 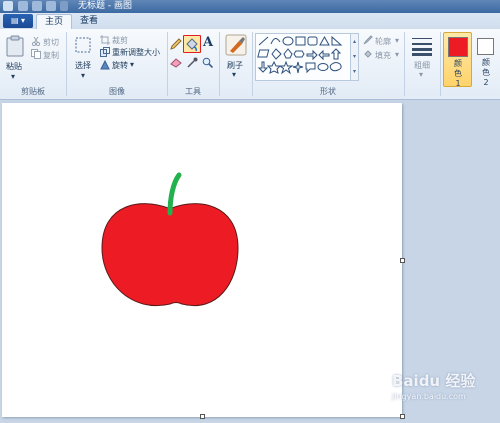 What do you see at coordinates (83, 65) in the screenshot?
I see `select-button: 选择` at bounding box center [83, 65].